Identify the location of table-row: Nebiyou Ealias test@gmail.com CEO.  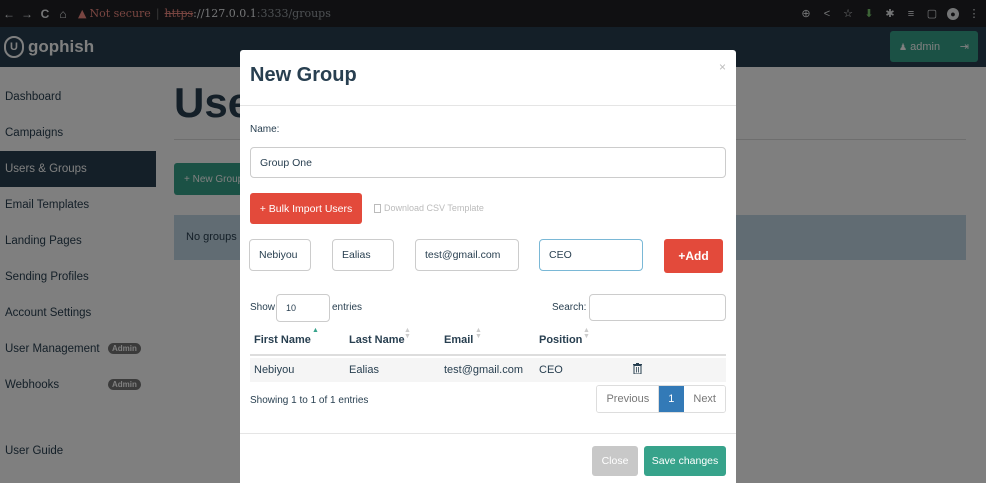
(488, 370).